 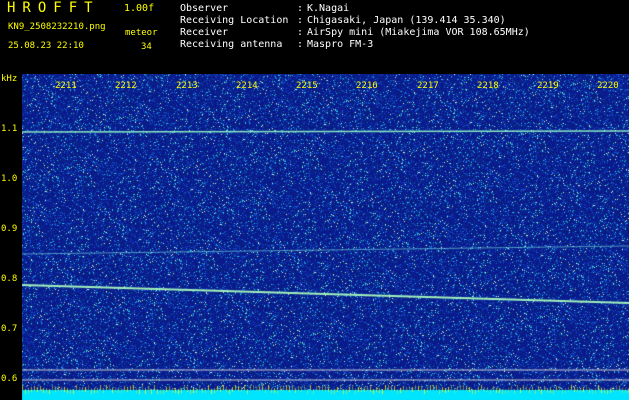 What do you see at coordinates (428, 86) in the screenshot?
I see `x-tick-label: 2217` at bounding box center [428, 86].